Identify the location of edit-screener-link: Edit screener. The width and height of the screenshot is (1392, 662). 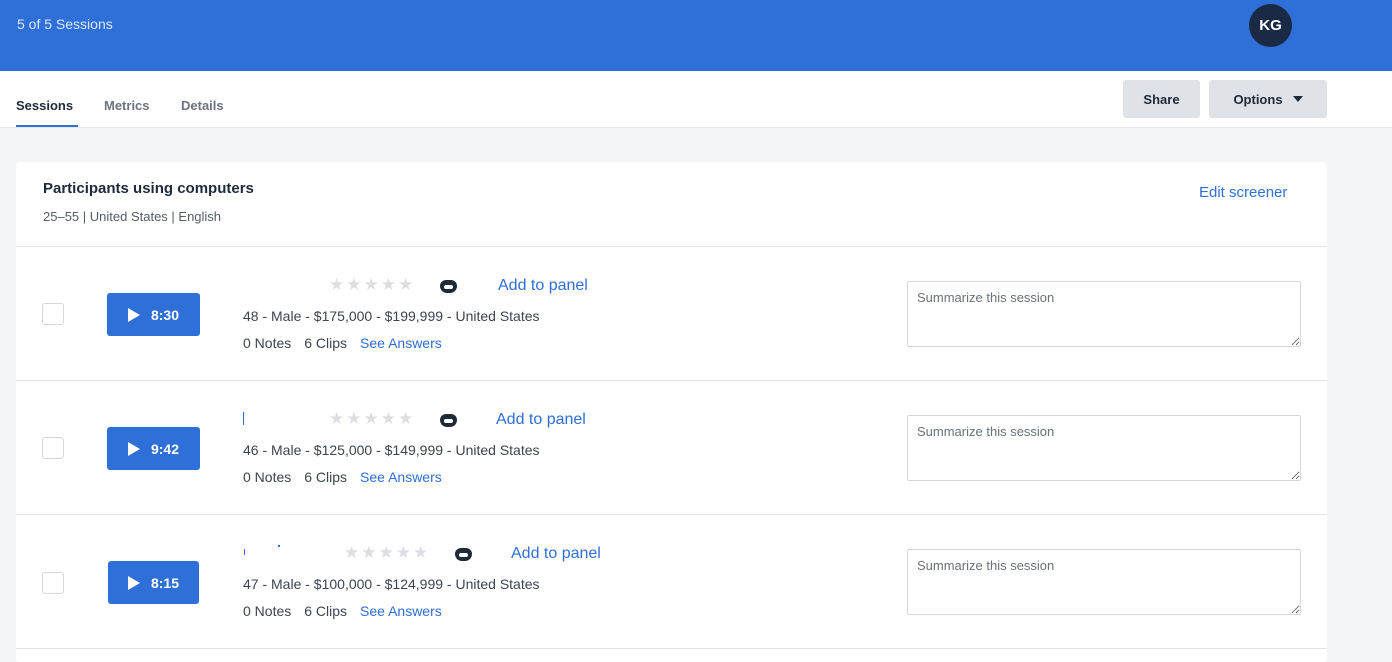
(1243, 192).